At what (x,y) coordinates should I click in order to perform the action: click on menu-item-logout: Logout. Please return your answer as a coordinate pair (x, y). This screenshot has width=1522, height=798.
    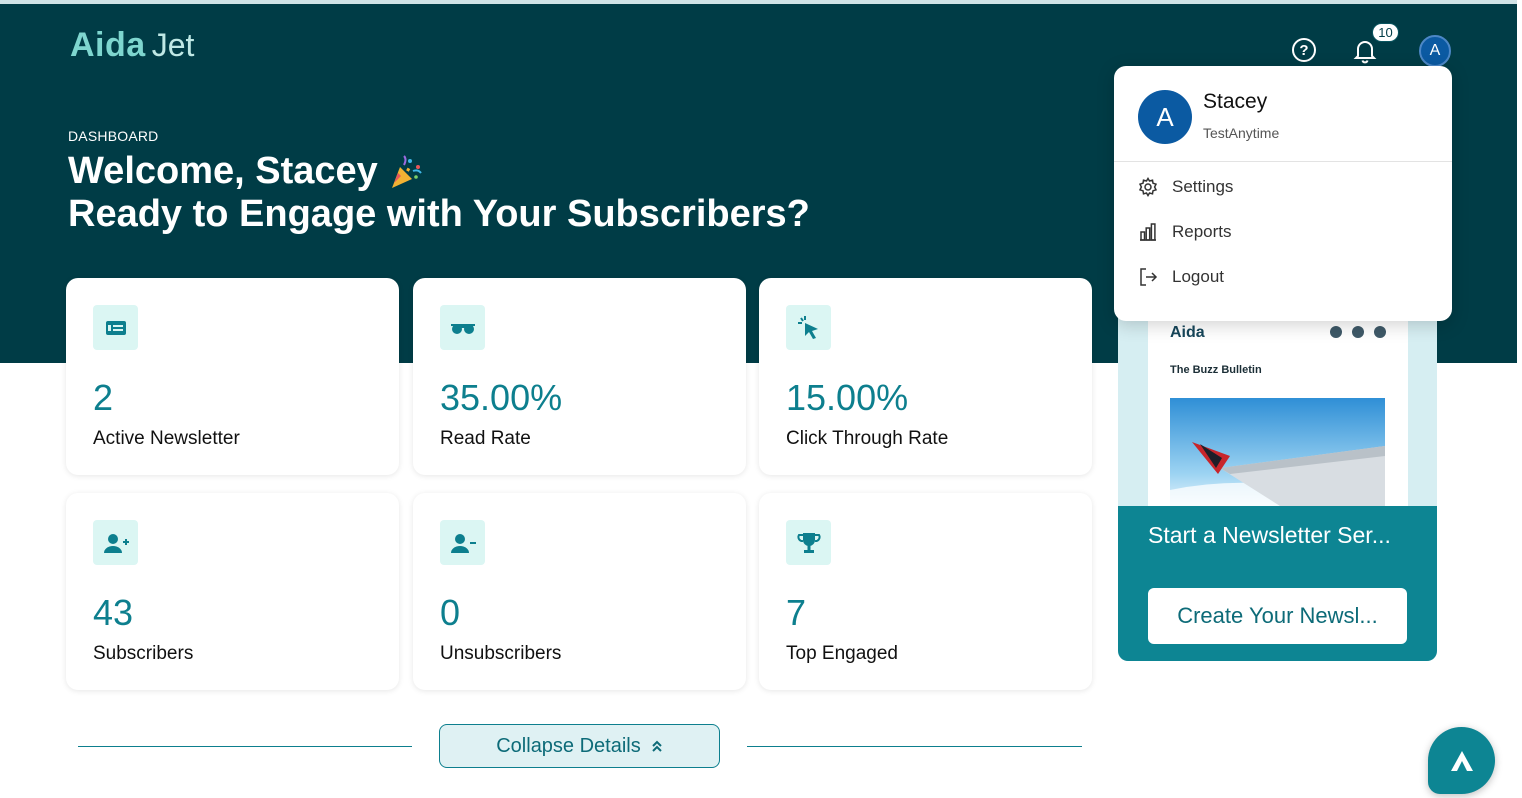
    Looking at the image, I should click on (1181, 277).